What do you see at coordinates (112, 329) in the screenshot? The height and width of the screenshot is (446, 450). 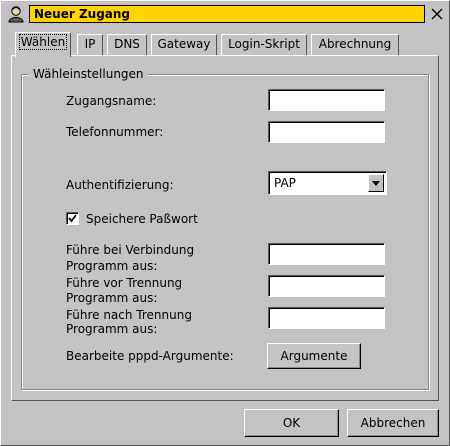 I see `after-disconnect-label-line2: Programm aus:` at bounding box center [112, 329].